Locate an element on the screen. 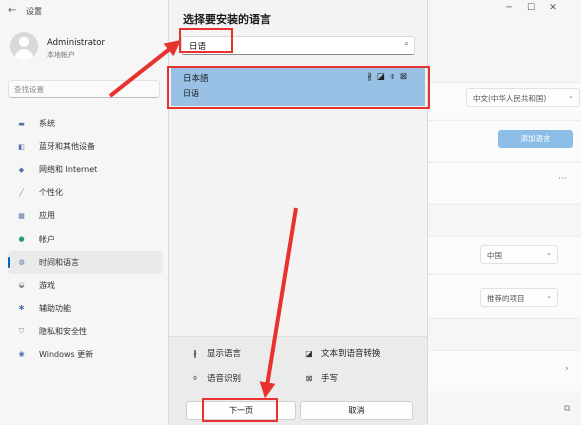 Image resolution: width=581 pixels, height=425 pixels. arrow-to-search is located at coordinates (145, 69).